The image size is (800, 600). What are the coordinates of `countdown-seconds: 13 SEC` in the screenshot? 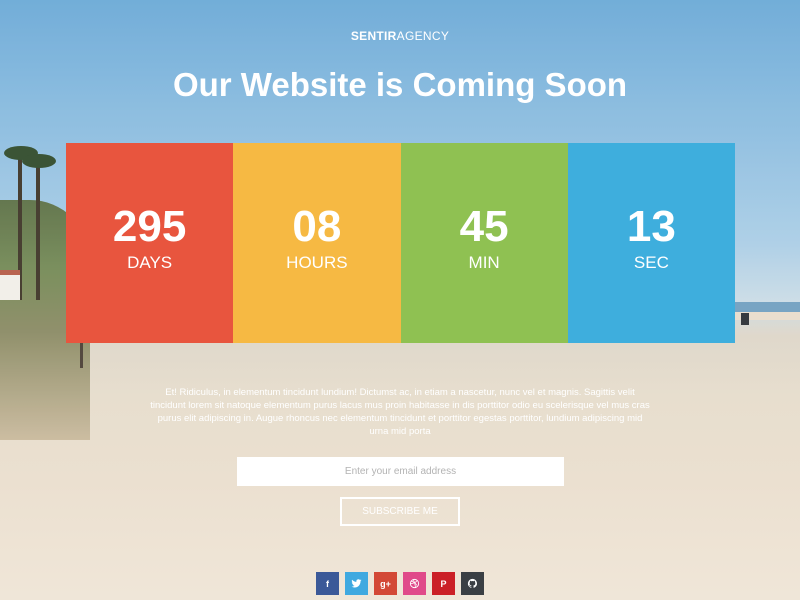 It's located at (651, 243).